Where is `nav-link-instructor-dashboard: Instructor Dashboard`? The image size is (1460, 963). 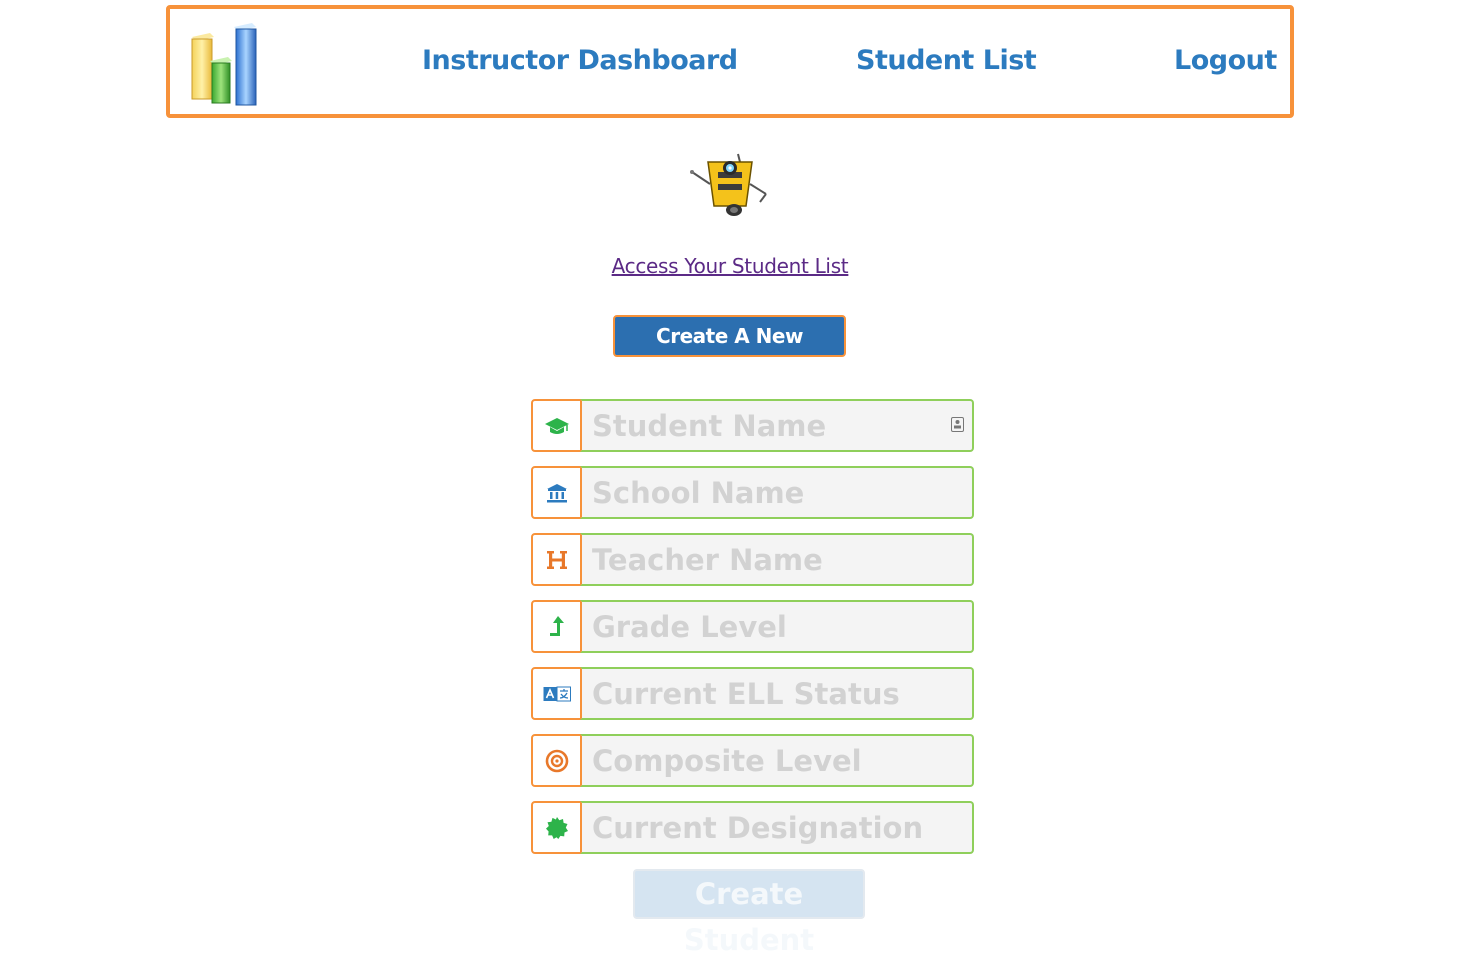 nav-link-instructor-dashboard: Instructor Dashboard is located at coordinates (580, 61).